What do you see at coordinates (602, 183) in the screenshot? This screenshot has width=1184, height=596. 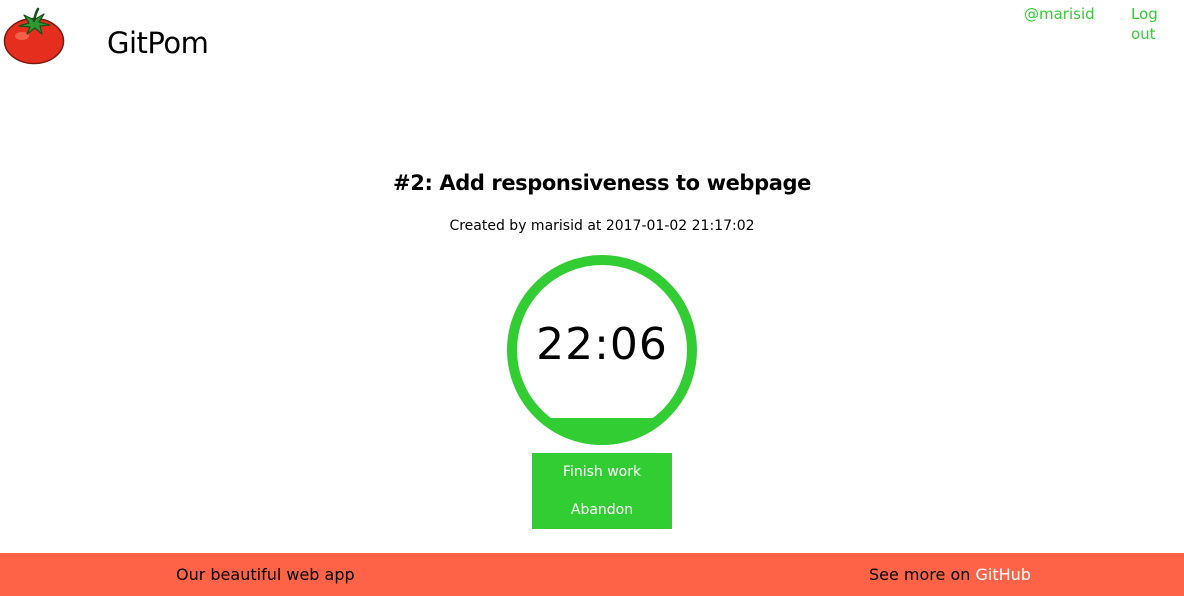 I see `task-title: #2: Add responsiveness to webpage` at bounding box center [602, 183].